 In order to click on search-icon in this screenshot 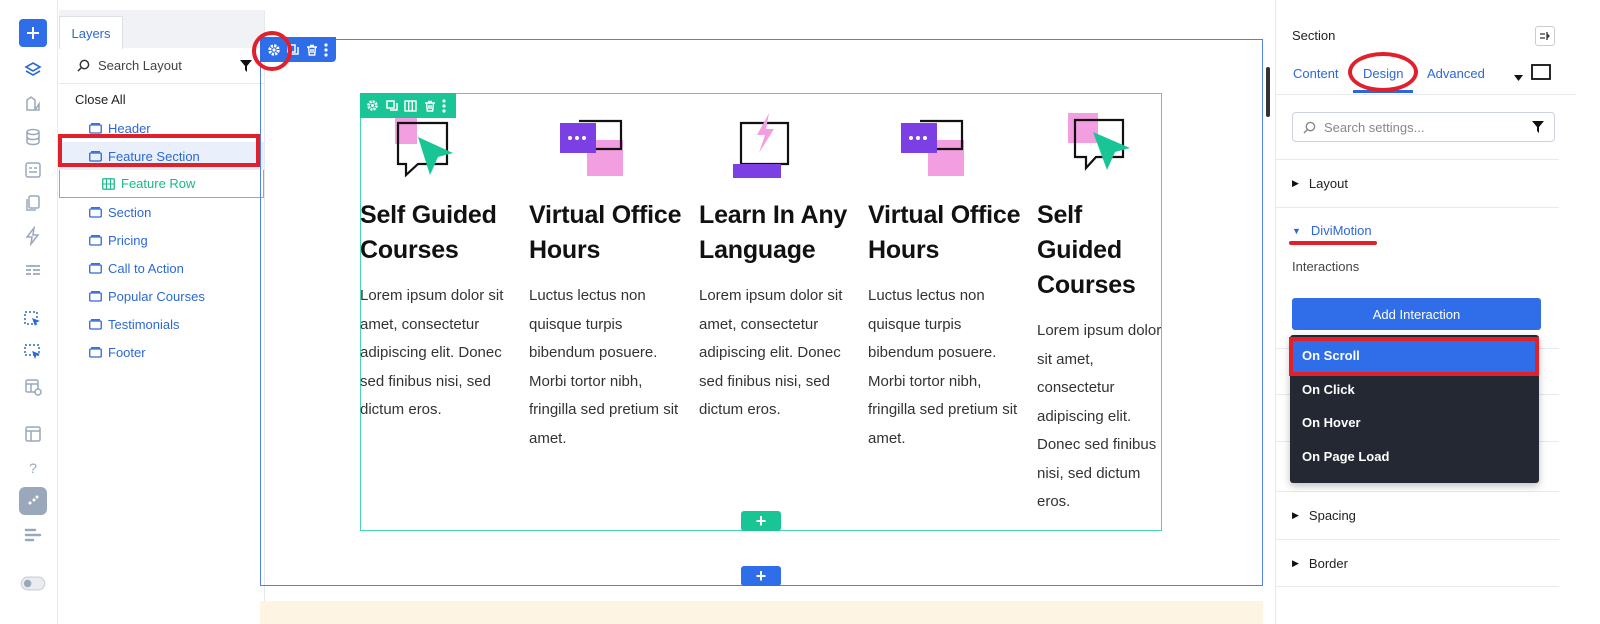, I will do `click(83, 65)`.